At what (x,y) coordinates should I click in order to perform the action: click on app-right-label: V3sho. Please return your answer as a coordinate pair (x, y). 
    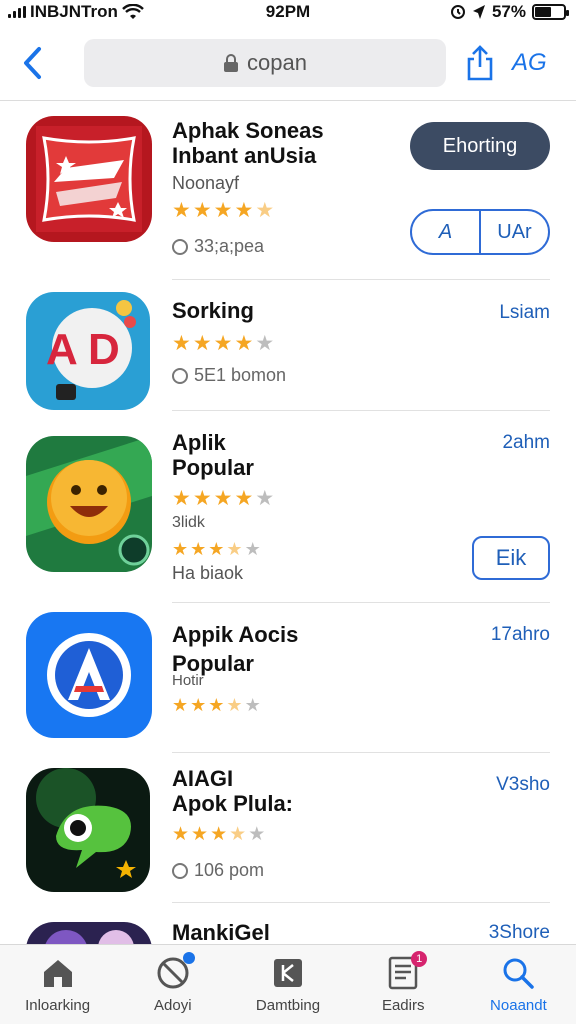
    Looking at the image, I should click on (523, 785).